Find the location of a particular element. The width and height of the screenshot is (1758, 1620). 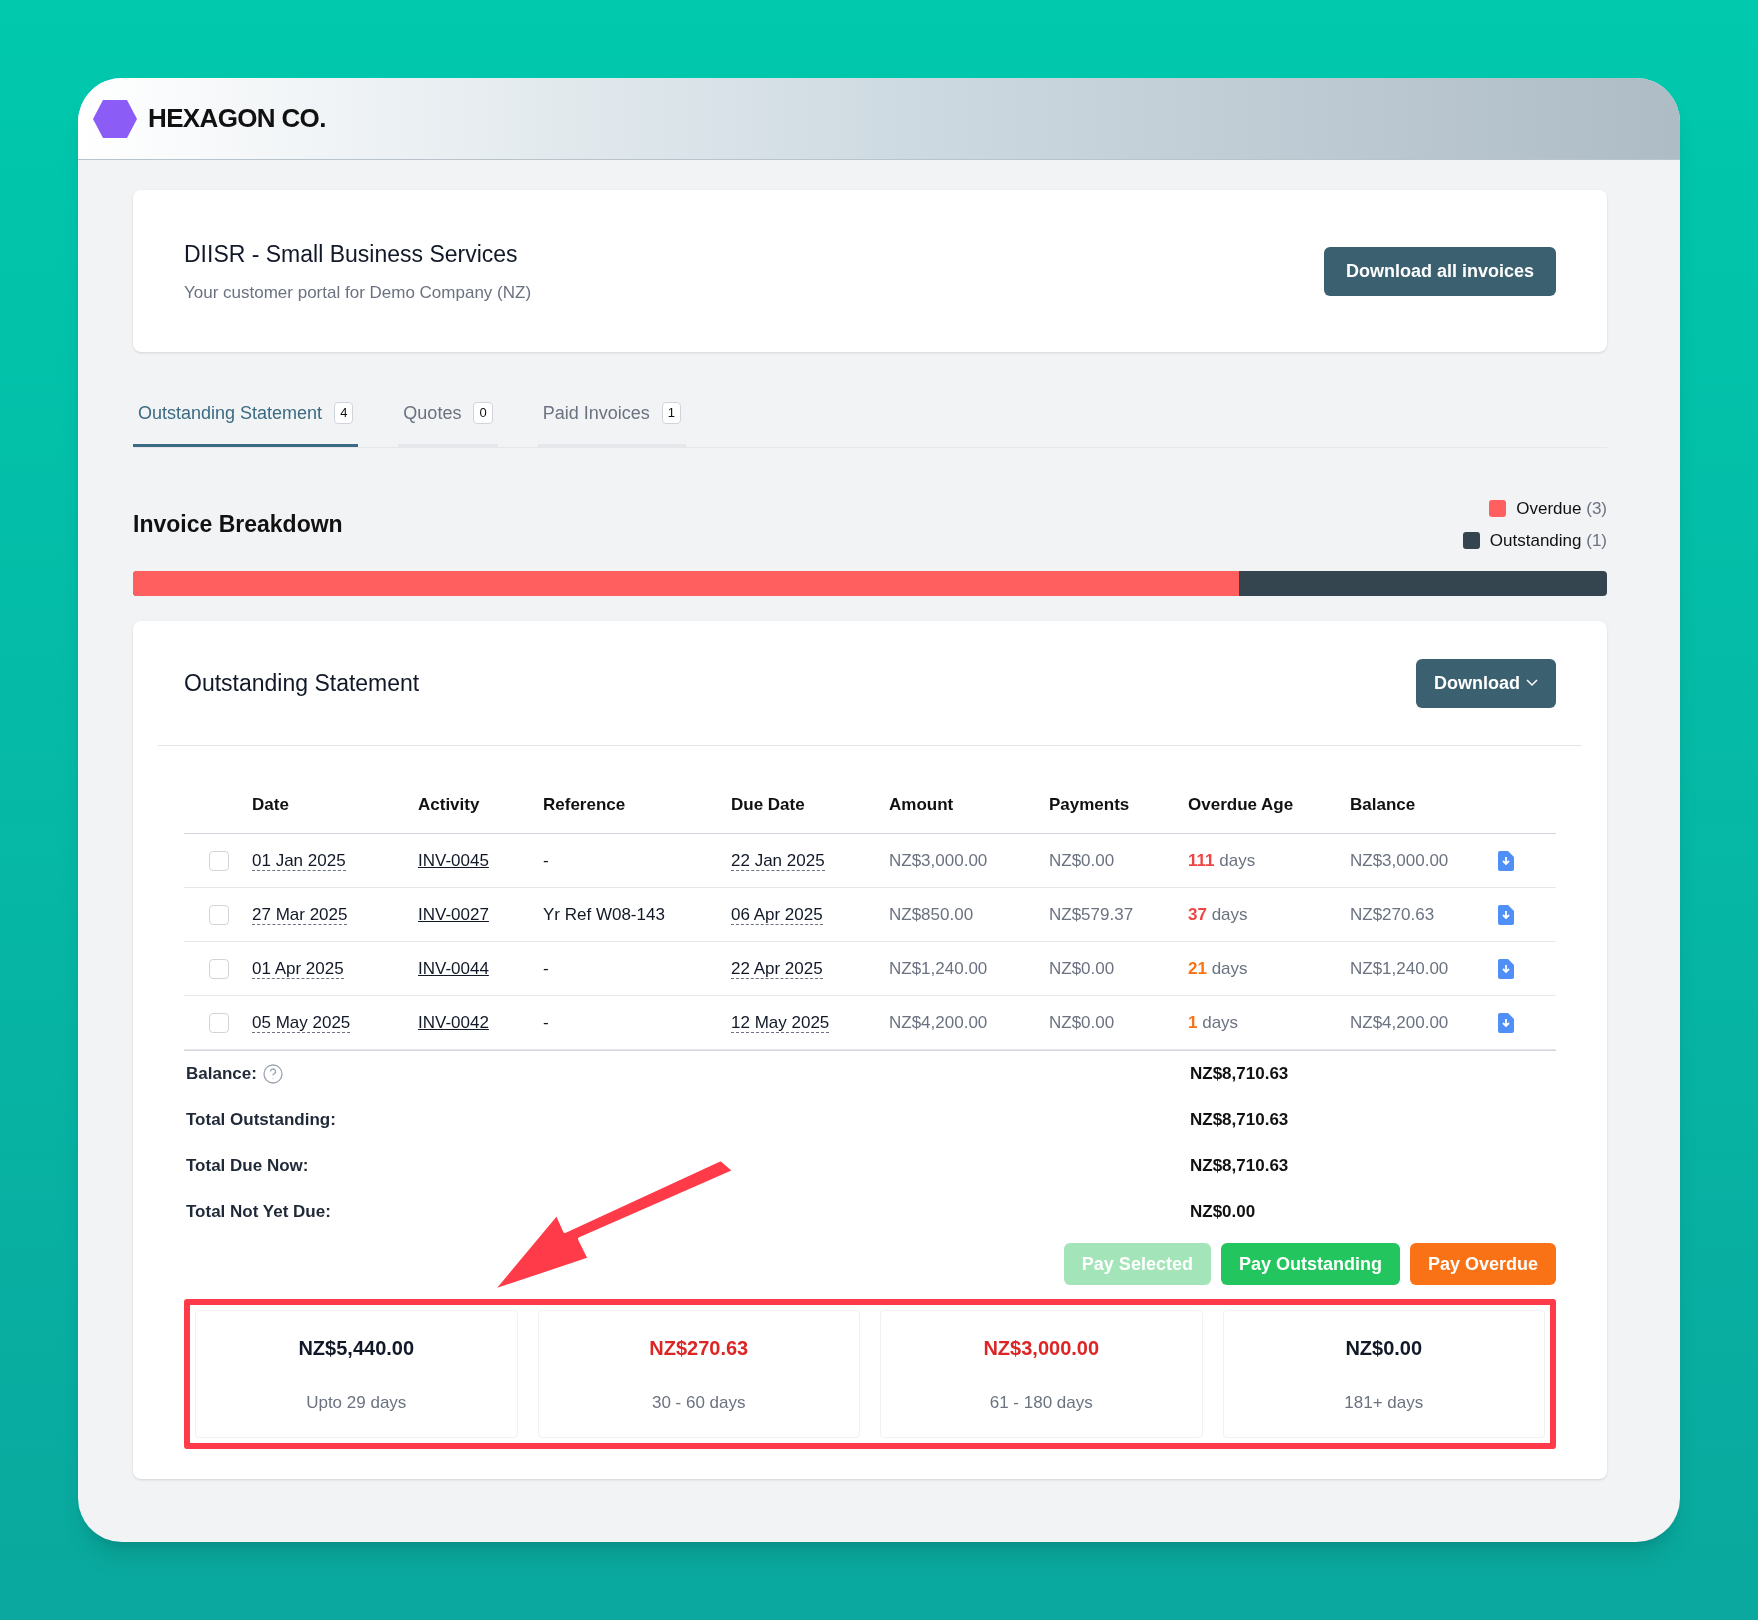

column-header: Reference is located at coordinates (585, 804).